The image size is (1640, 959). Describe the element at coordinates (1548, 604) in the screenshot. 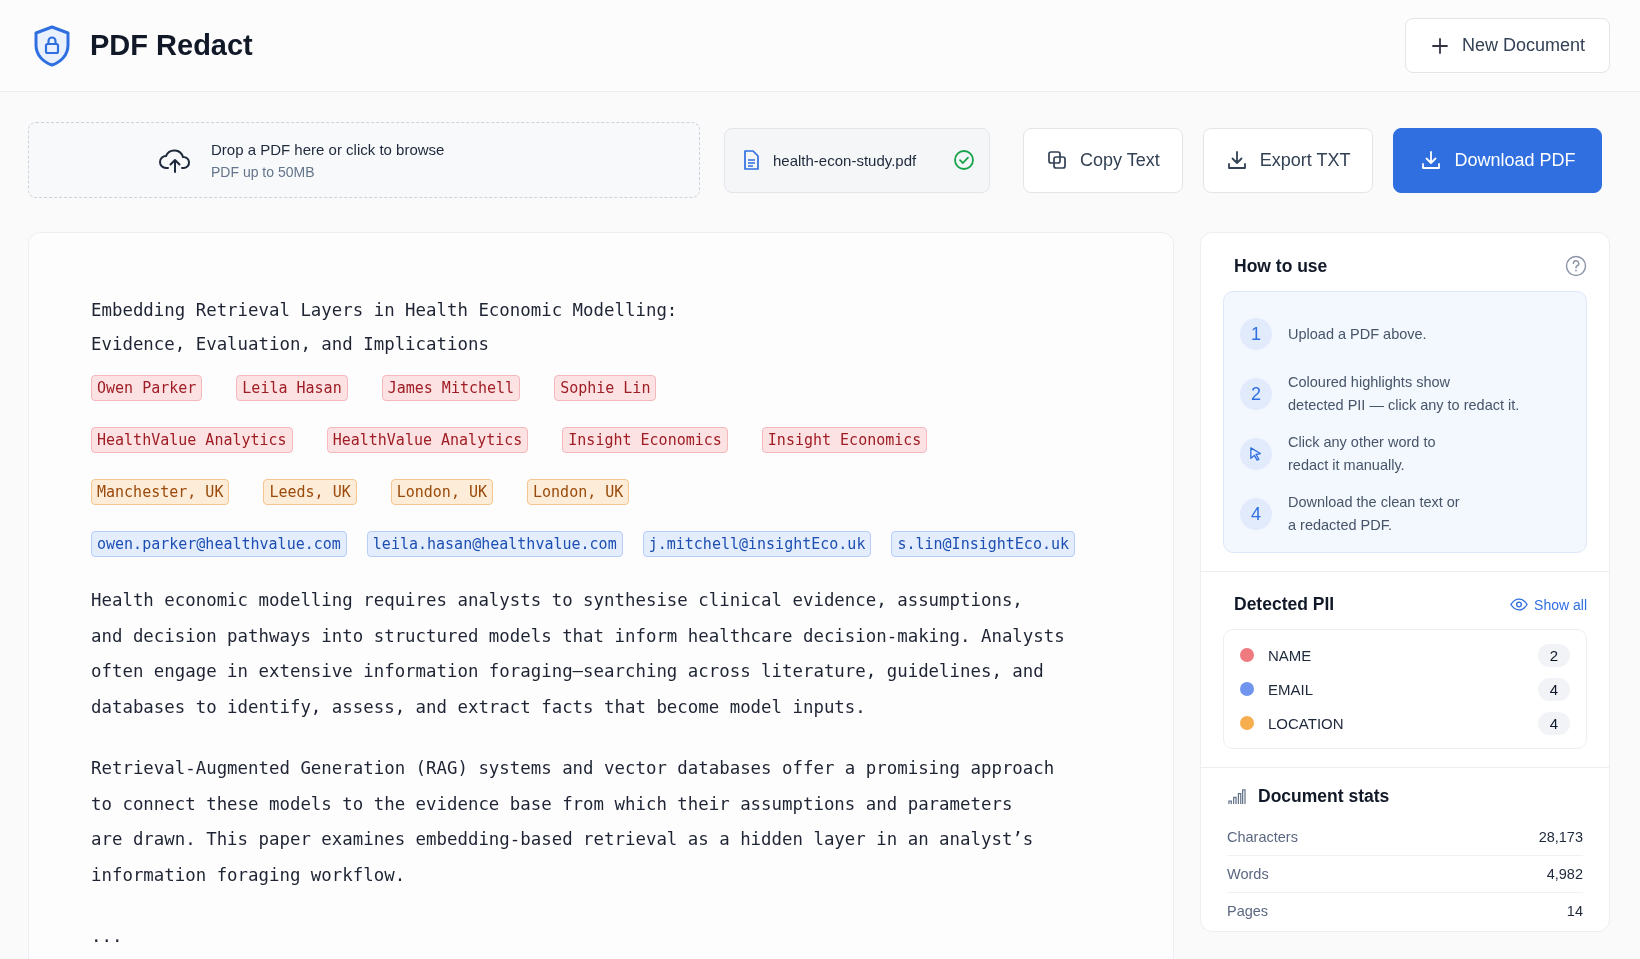

I see `show-all-link: Show all` at that location.